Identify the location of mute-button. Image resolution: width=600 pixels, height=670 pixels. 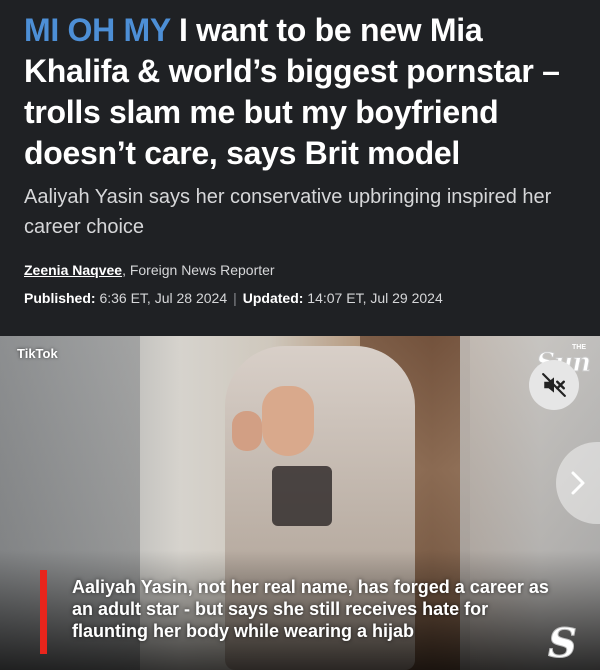
(554, 385).